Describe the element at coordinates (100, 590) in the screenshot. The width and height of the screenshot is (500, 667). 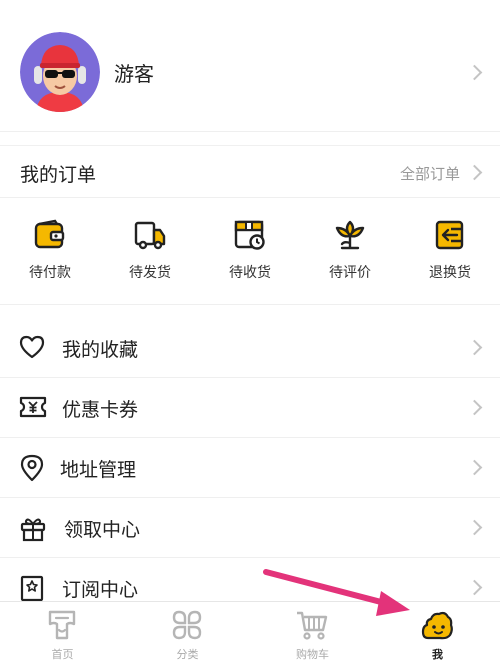
I see `menu-label: 订阅中心` at that location.